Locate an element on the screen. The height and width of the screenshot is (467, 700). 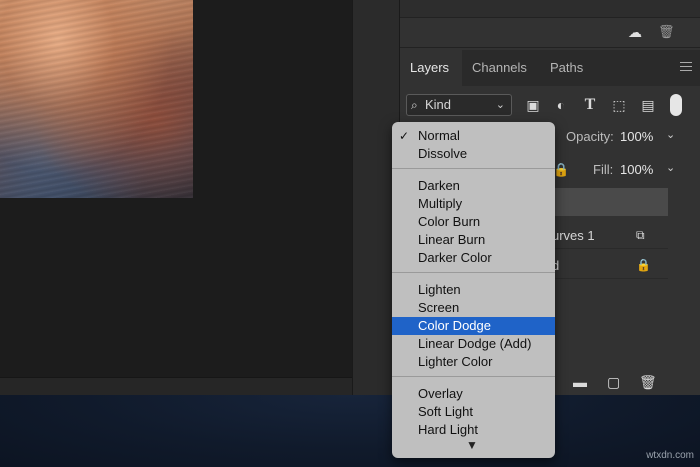
panel-tabs: Layers Channels Paths is located at coordinates (550, 68).